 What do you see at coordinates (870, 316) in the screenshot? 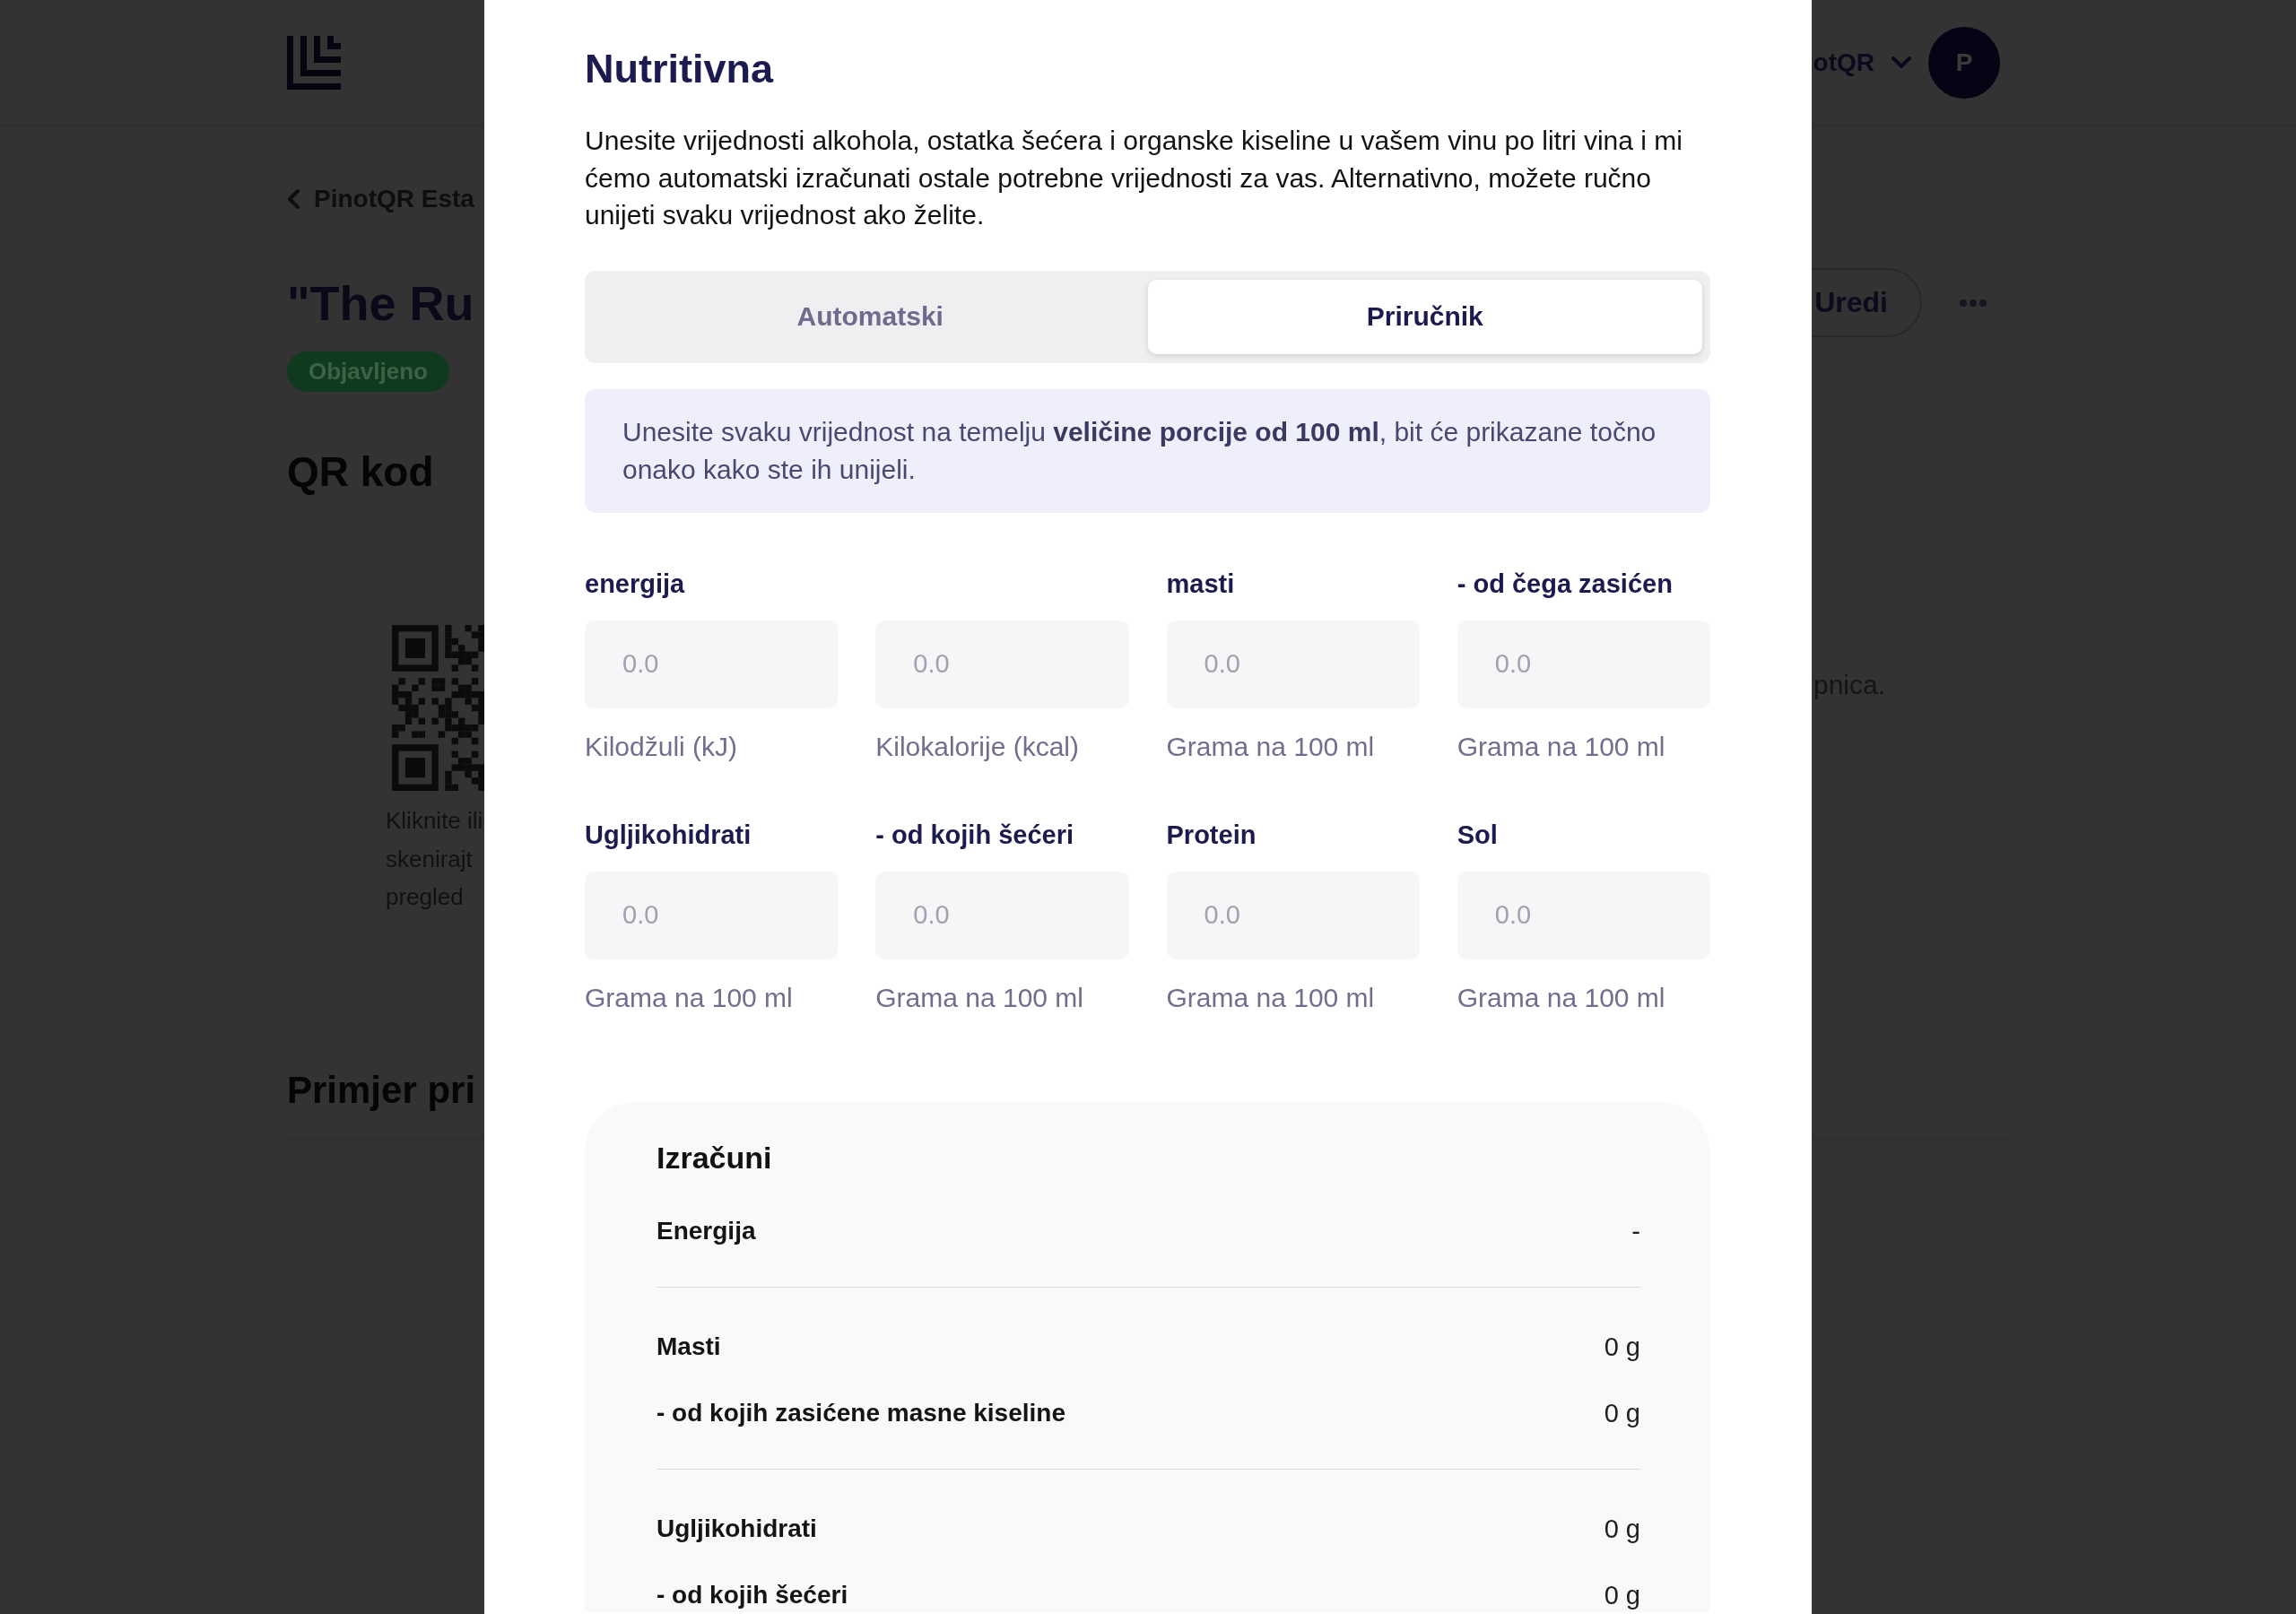
I see `tab: Automatski` at bounding box center [870, 316].